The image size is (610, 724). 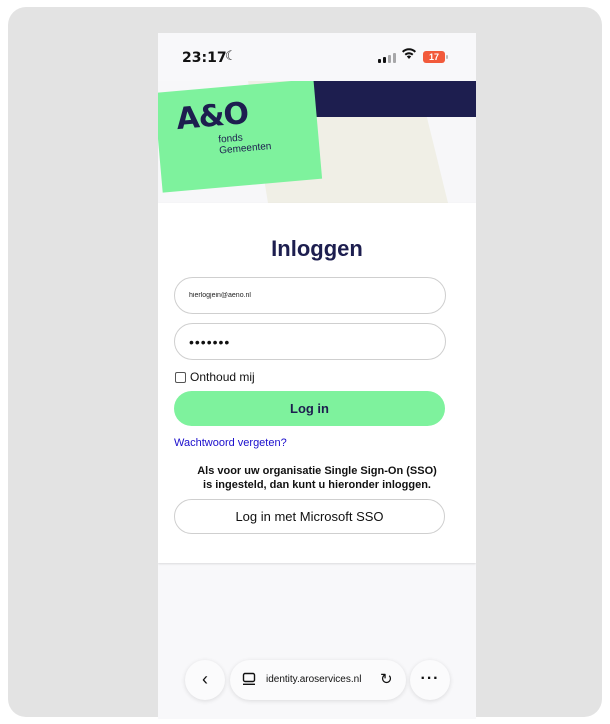 I want to click on header-navy-band, so click(x=387, y=99).